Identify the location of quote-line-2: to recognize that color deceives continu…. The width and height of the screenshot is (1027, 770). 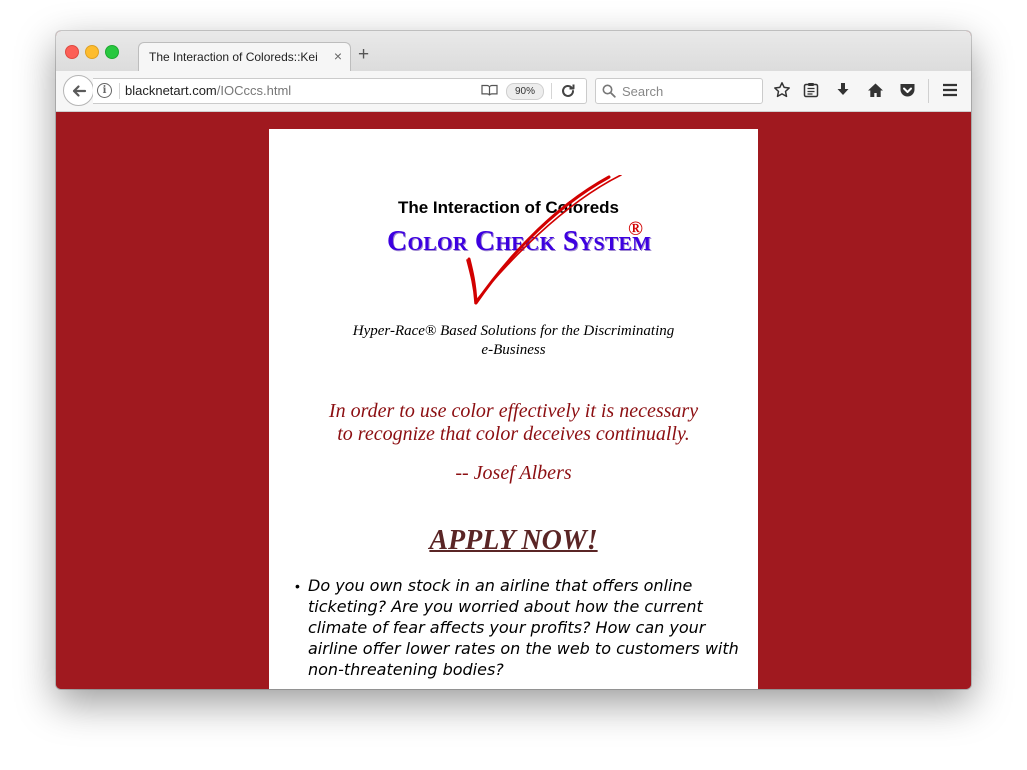
(513, 434).